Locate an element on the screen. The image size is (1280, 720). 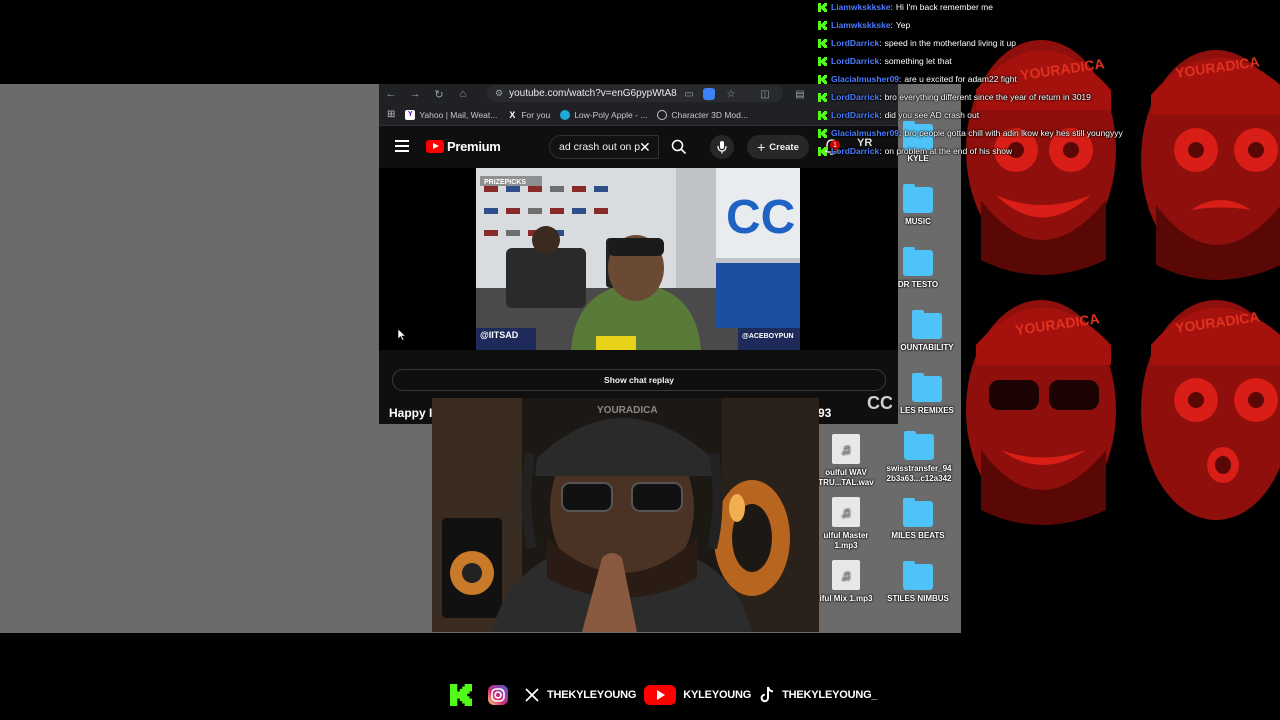
clear-search-icon: ✕ is located at coordinates (645, 147).